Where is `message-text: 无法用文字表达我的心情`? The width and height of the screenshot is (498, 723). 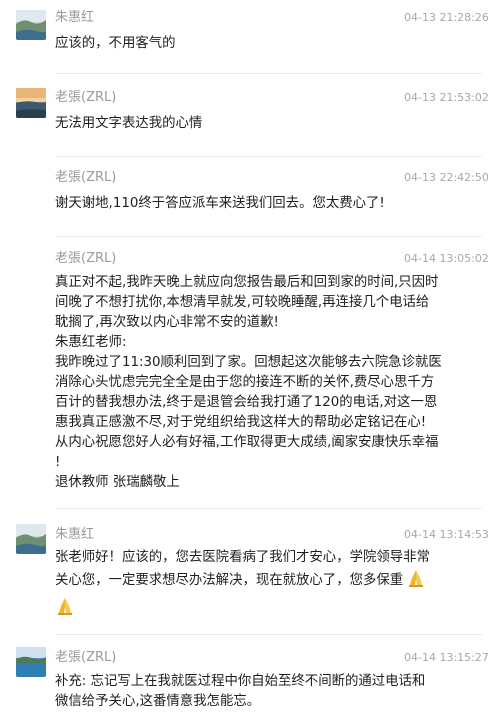
message-text: 无法用文字表达我的心情 is located at coordinates (270, 124).